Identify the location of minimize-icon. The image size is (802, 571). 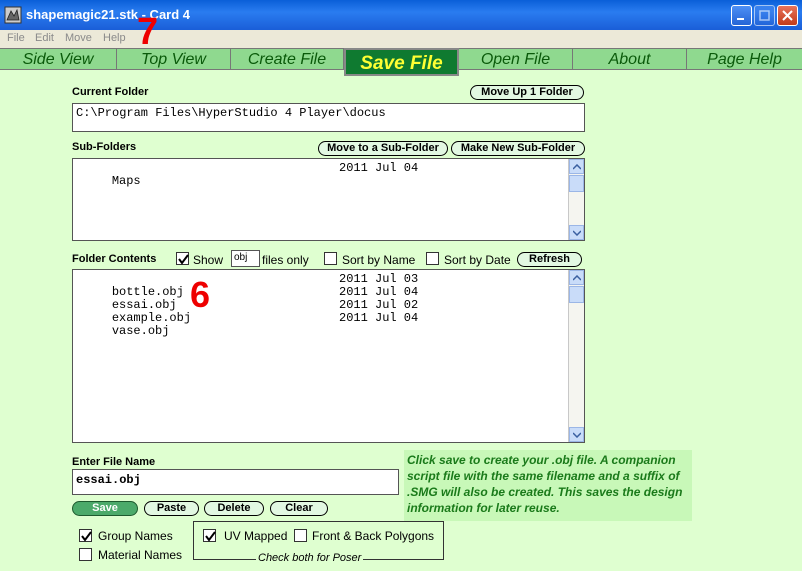
(740, 19).